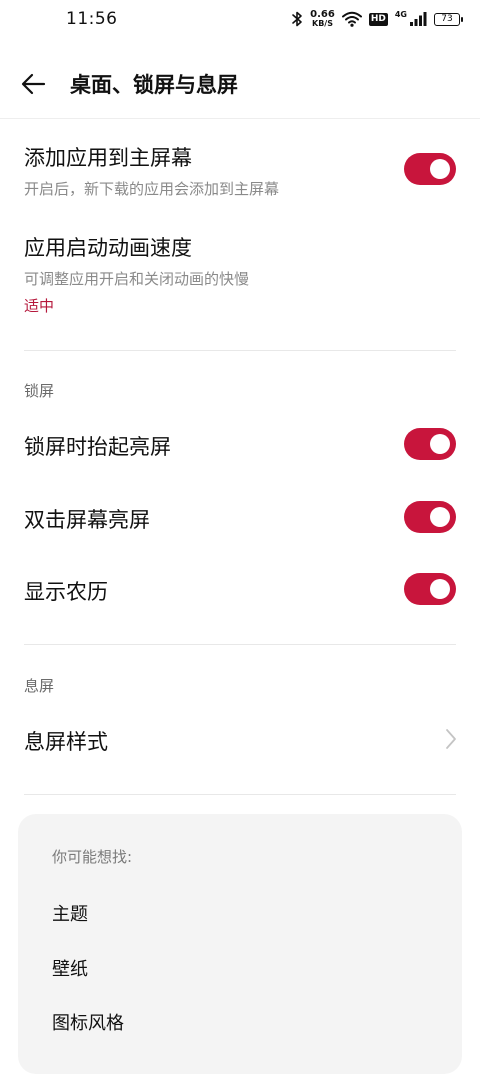 The height and width of the screenshot is (1074, 480). Describe the element at coordinates (88, 1022) in the screenshot. I see `suggestion-icon-style: 图标风格` at that location.